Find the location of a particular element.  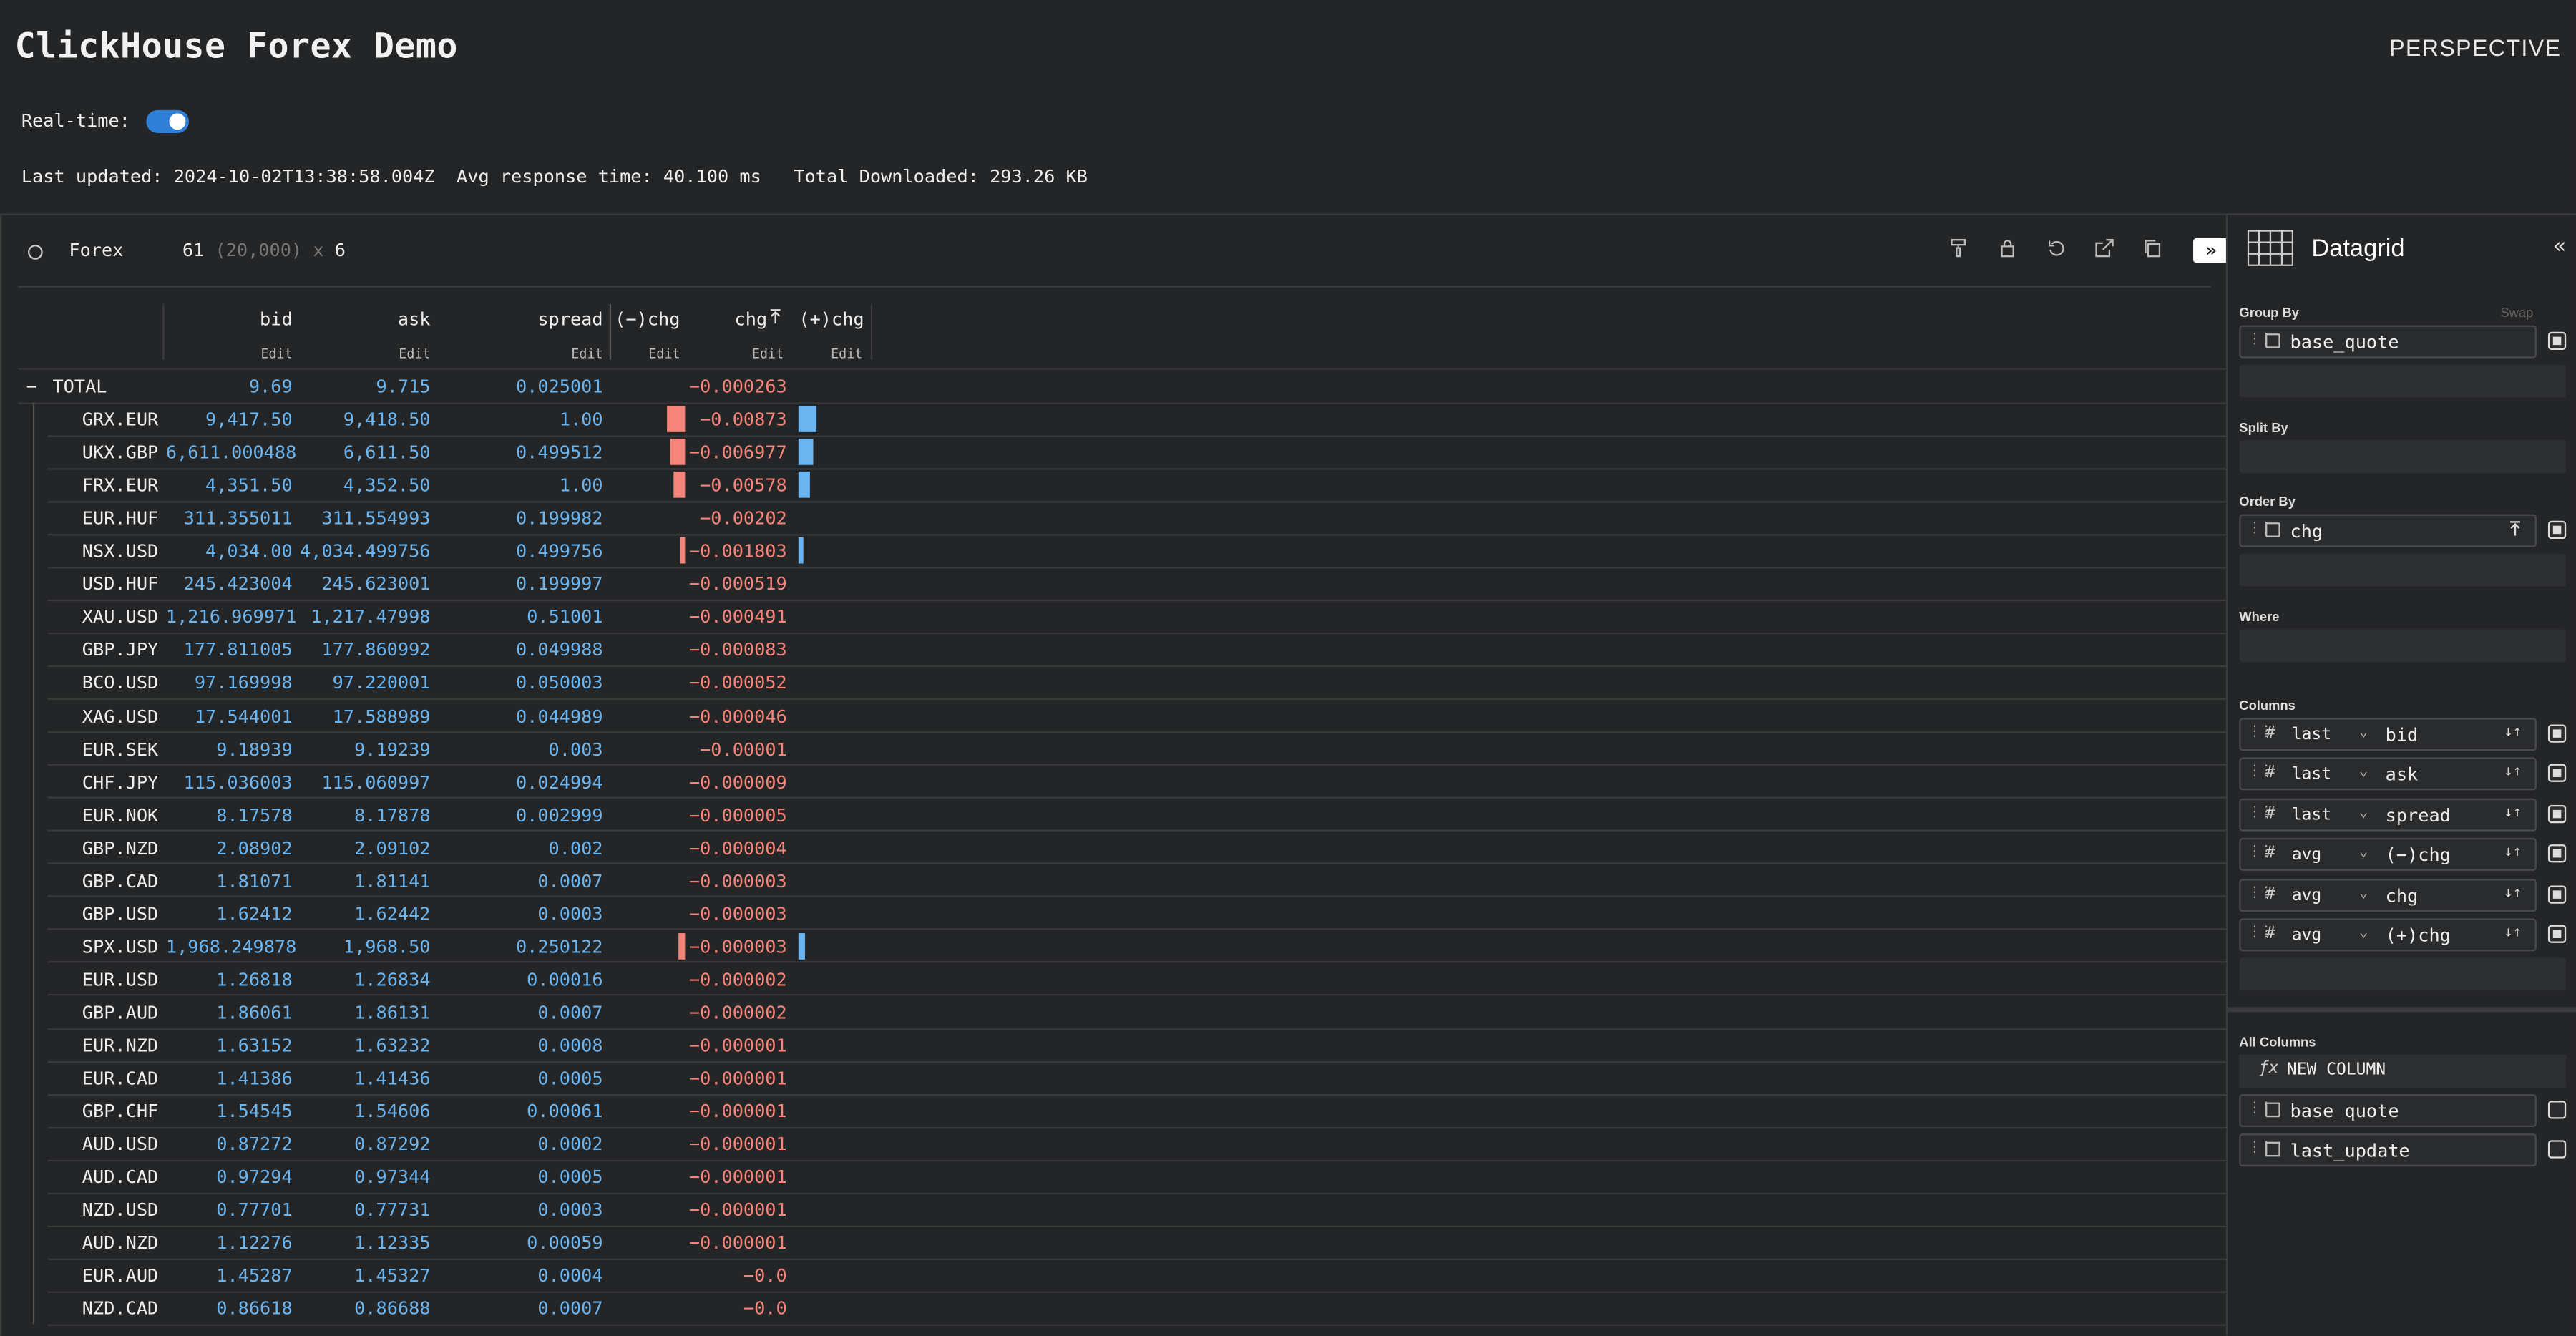

table-cell-bid: 0.87272 is located at coordinates (229, 1144).